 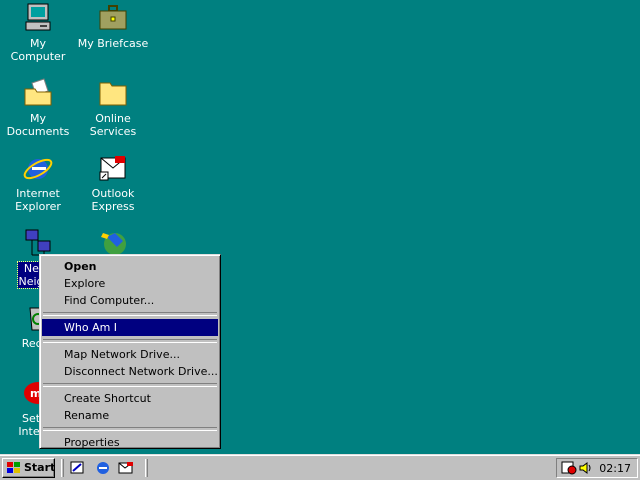 I want to click on menu-item-rename: Rename, so click(x=130, y=415).